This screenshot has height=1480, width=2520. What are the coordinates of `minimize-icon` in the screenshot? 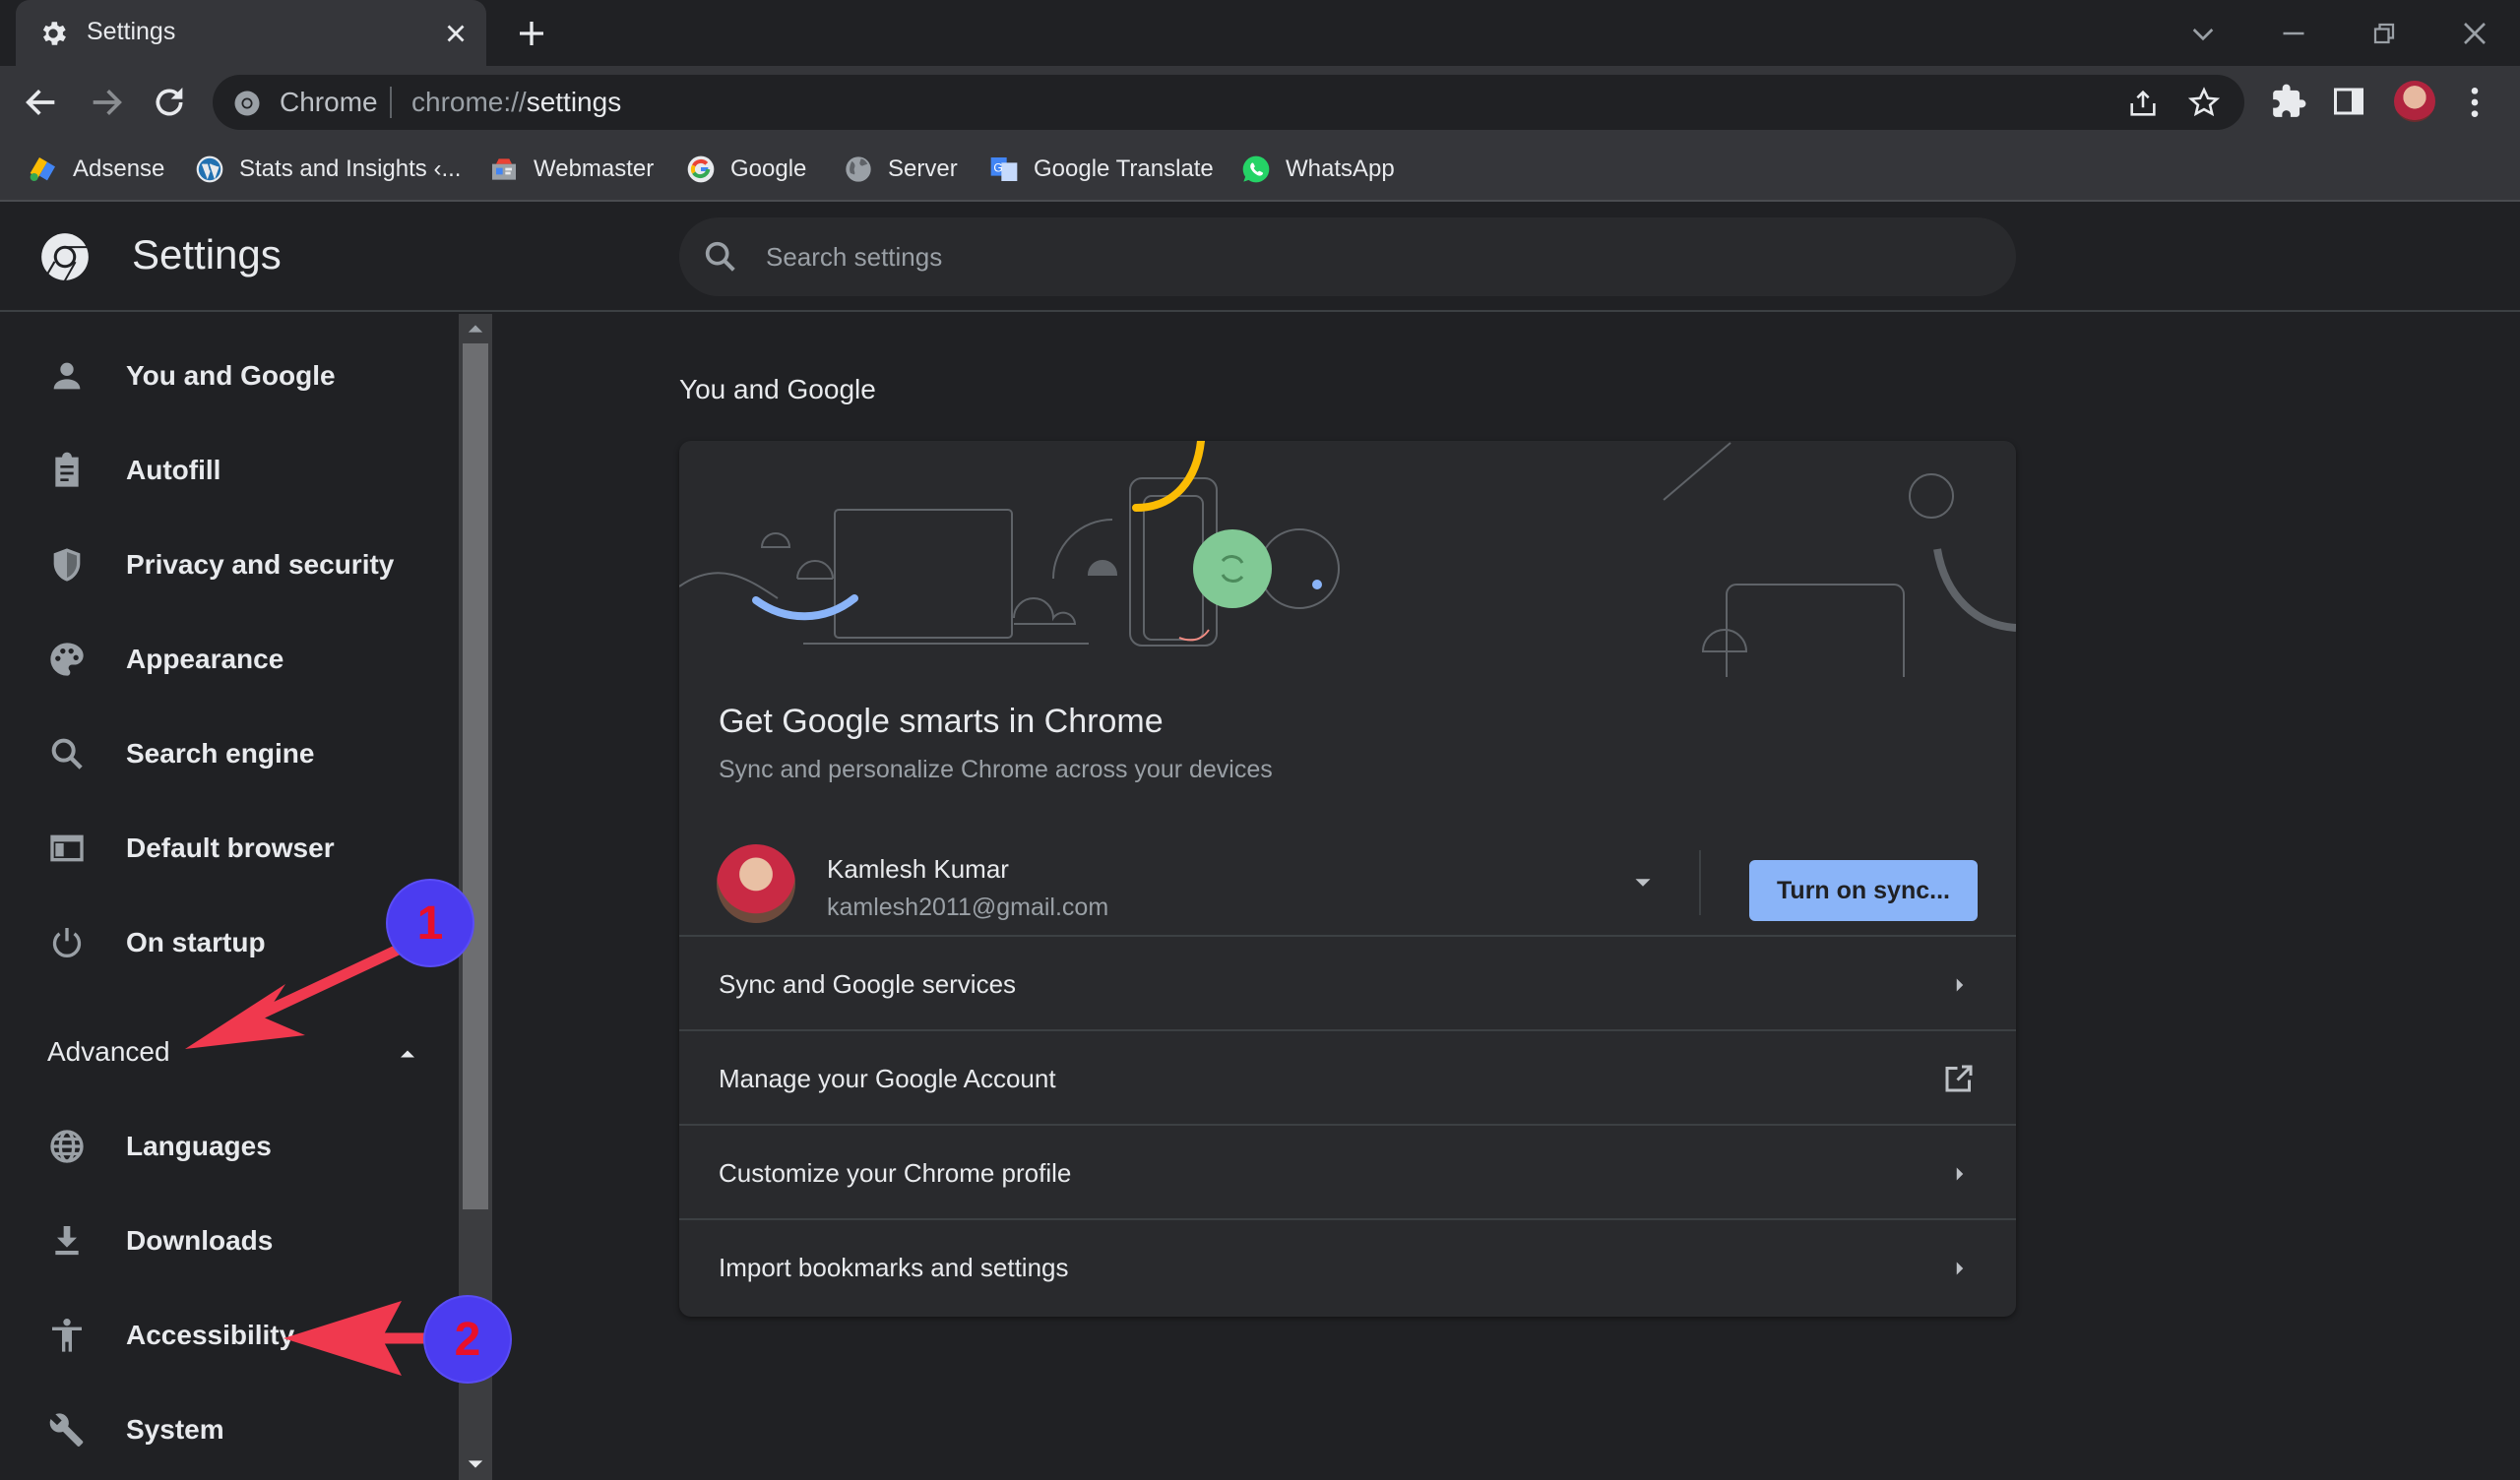 It's located at (2293, 33).